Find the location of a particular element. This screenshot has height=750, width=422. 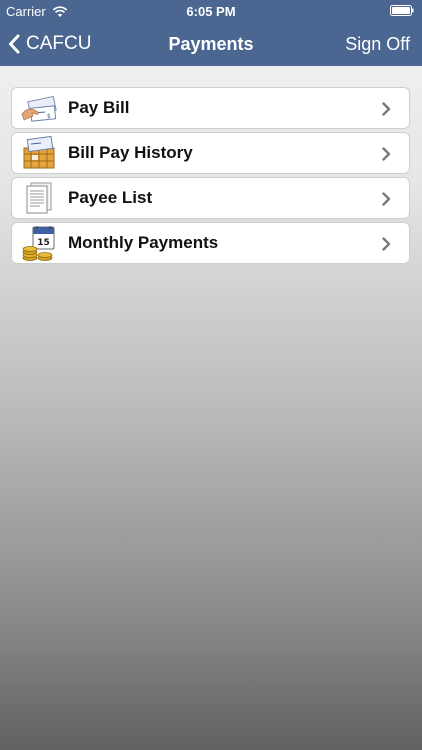

pay-bill-icon: $ is located at coordinates (39, 108).